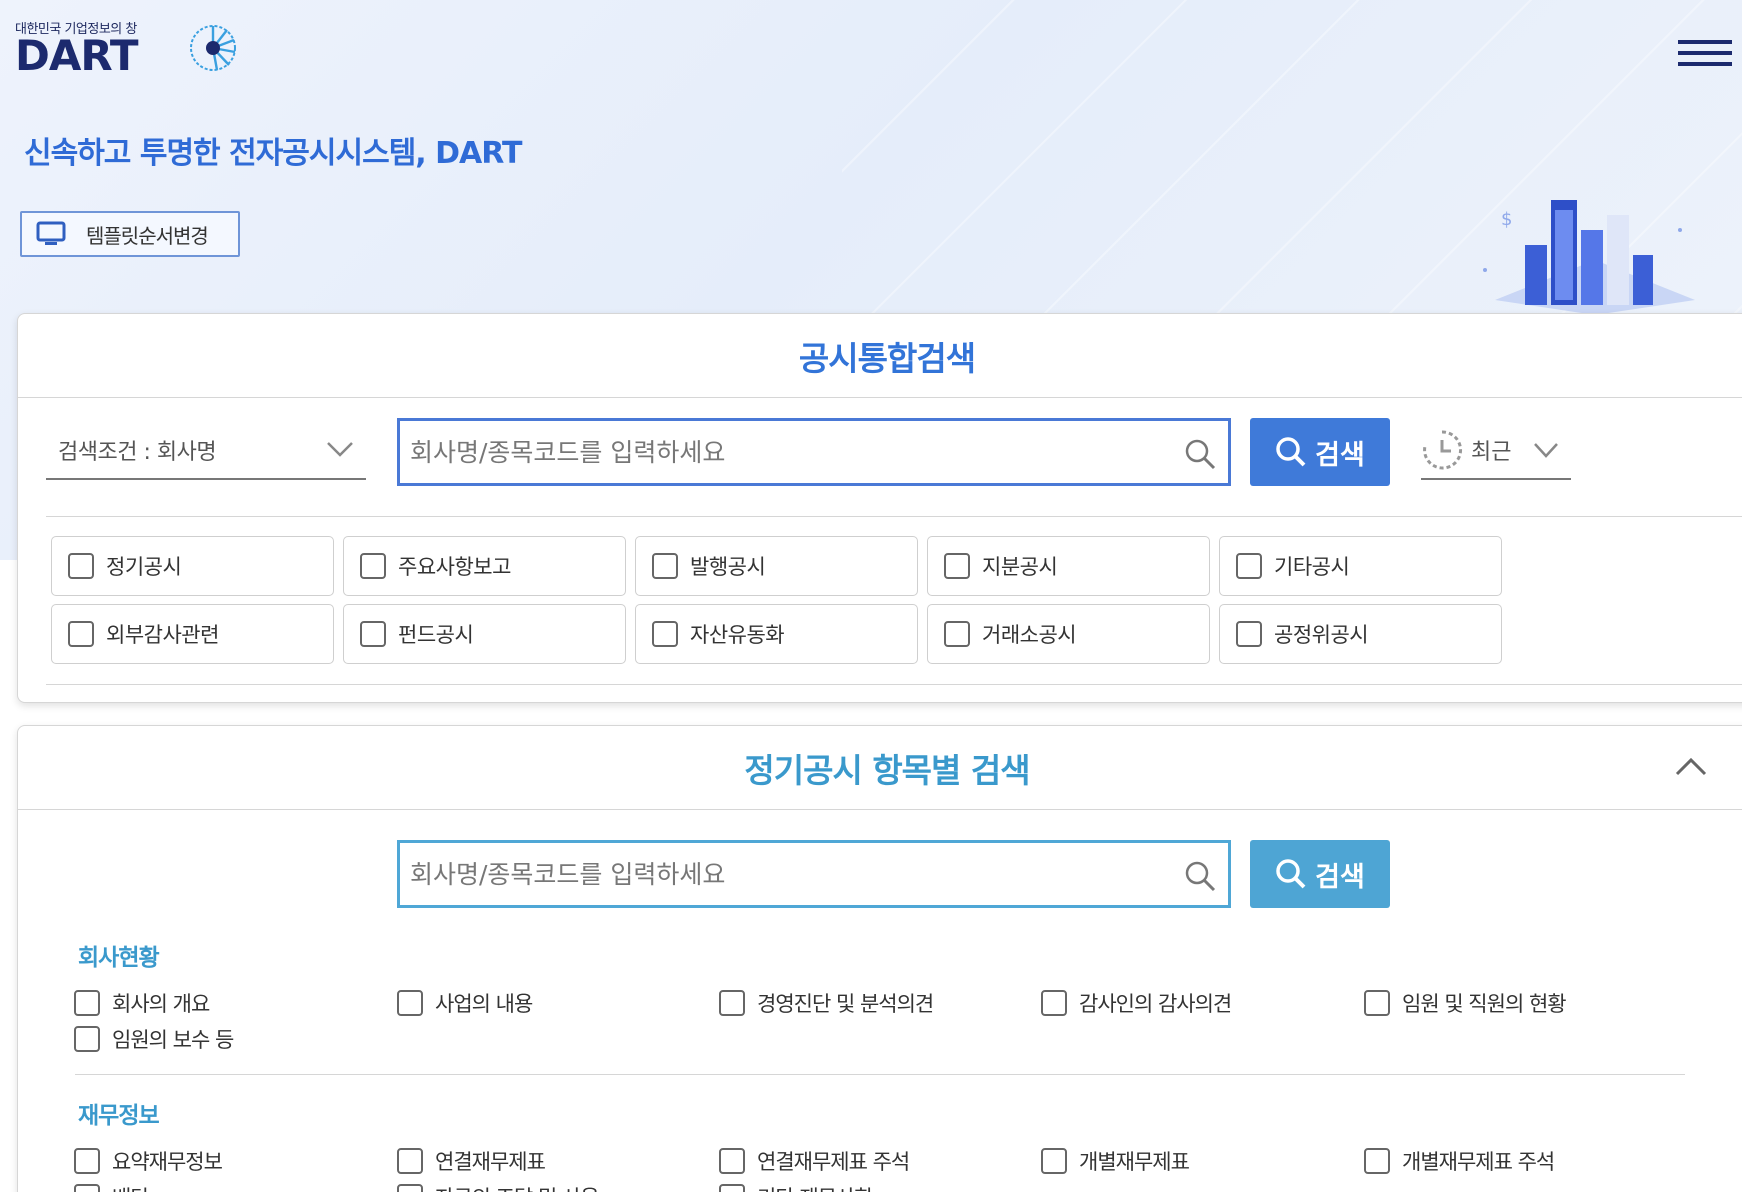  I want to click on item-label: 연결재무제표, so click(490, 1162).